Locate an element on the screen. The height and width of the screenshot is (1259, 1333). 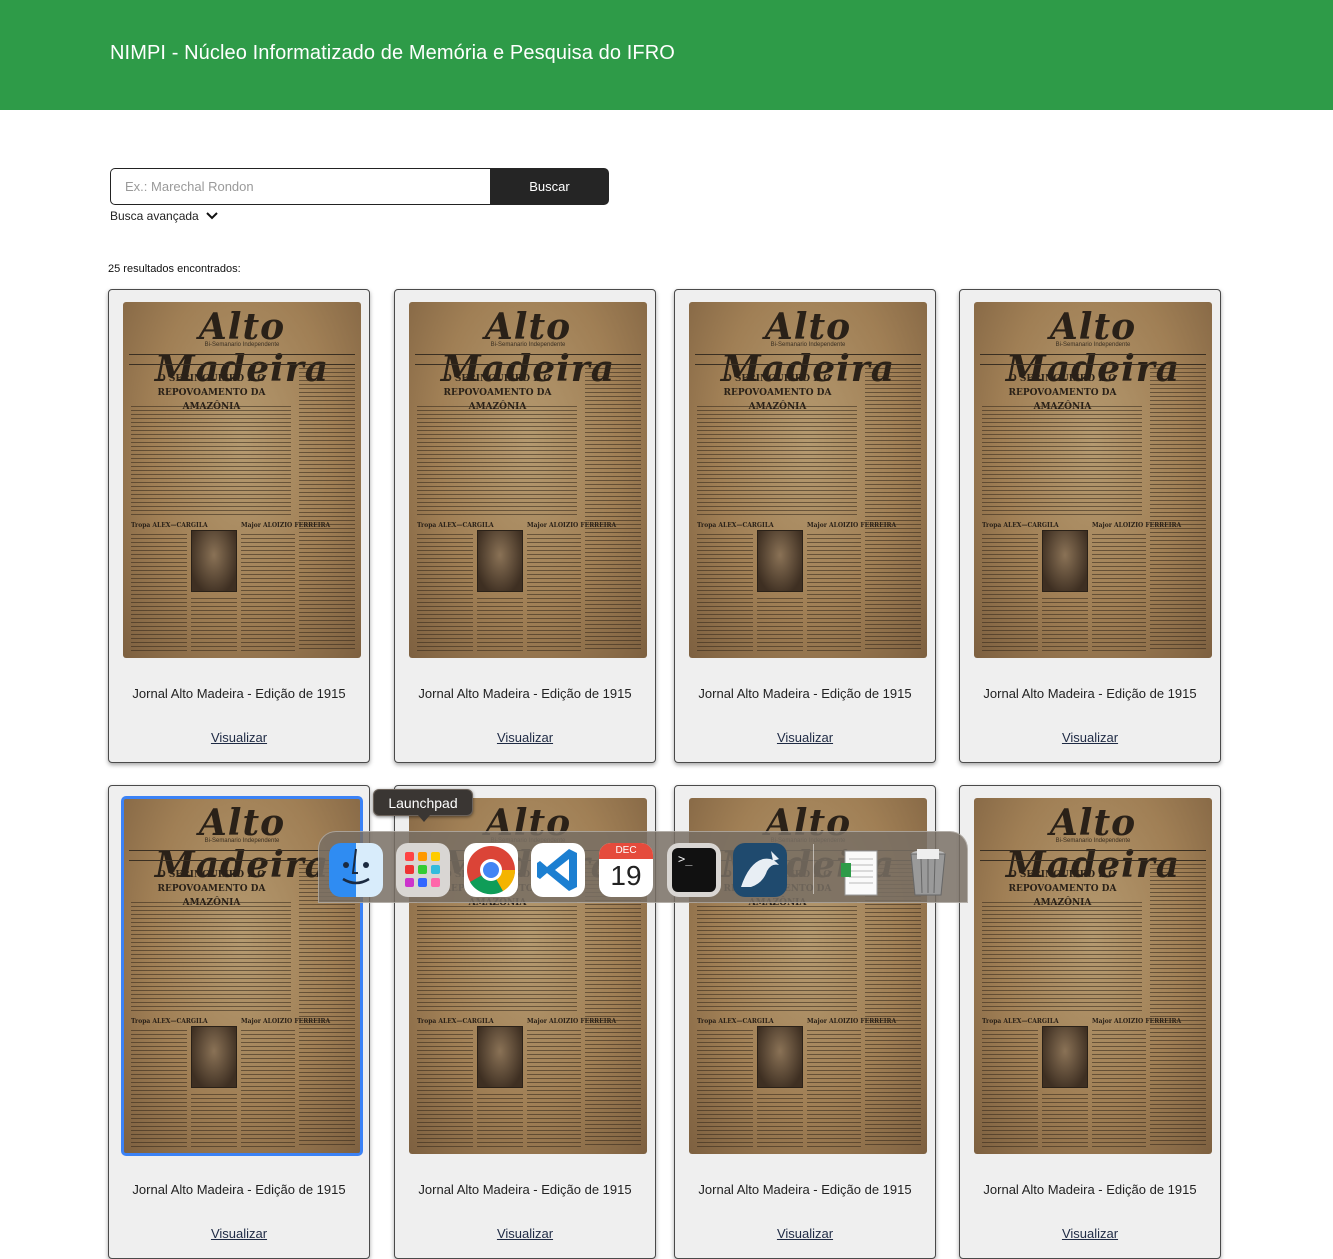
dock-separator is located at coordinates (813, 869).